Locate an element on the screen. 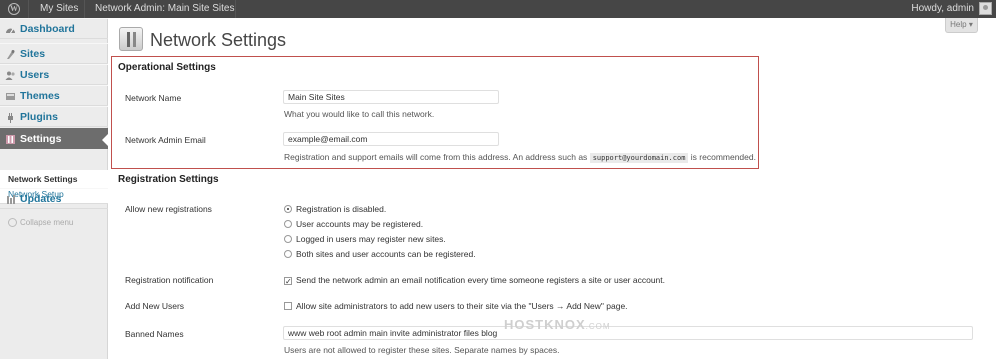  sites-icon is located at coordinates (11, 54).